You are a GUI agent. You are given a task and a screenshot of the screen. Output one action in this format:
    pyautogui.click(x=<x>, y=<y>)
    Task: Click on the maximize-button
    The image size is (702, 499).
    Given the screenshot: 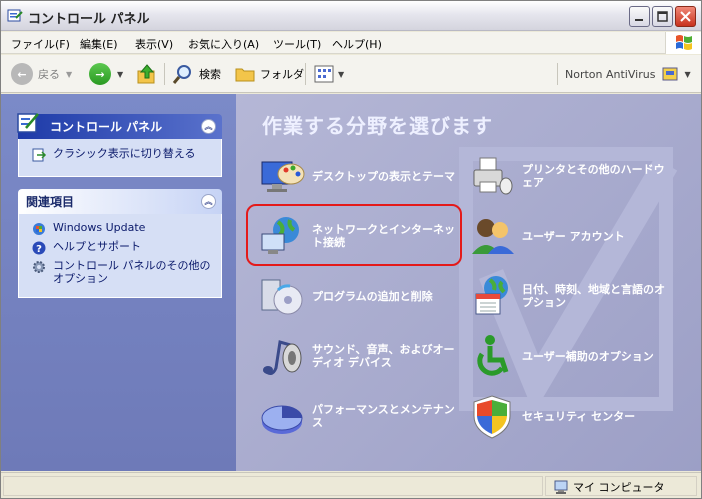 What is the action you would take?
    pyautogui.click(x=662, y=16)
    